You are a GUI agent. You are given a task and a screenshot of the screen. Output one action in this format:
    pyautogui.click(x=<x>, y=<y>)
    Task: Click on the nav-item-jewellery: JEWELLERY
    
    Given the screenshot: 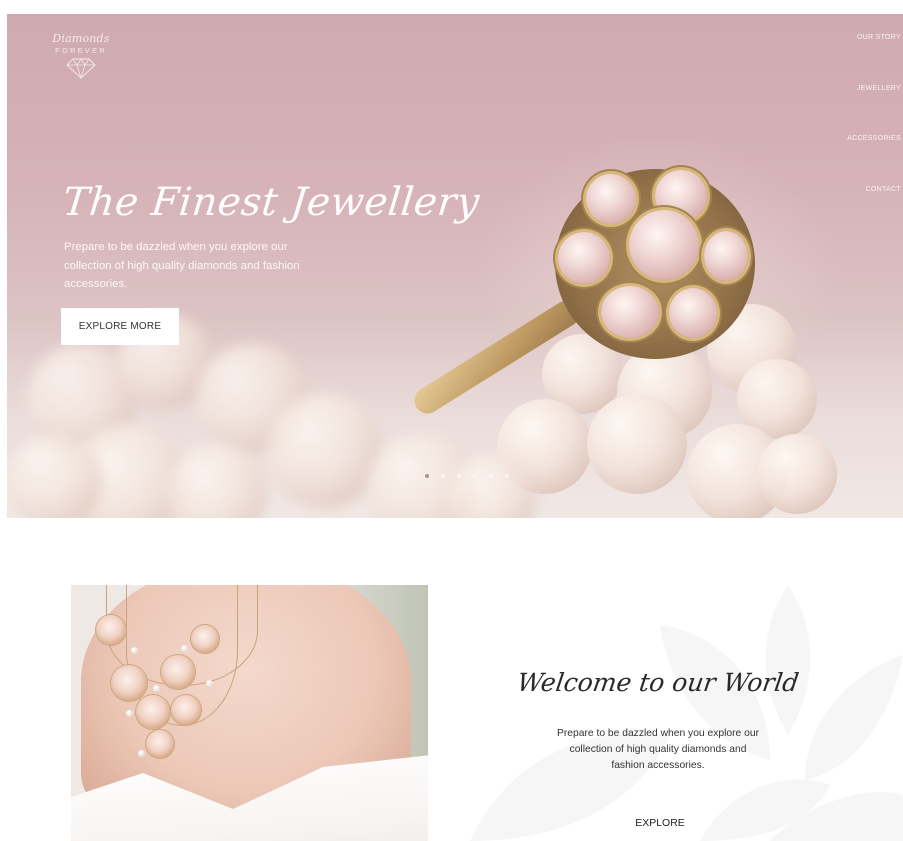 What is the action you would take?
    pyautogui.click(x=874, y=110)
    